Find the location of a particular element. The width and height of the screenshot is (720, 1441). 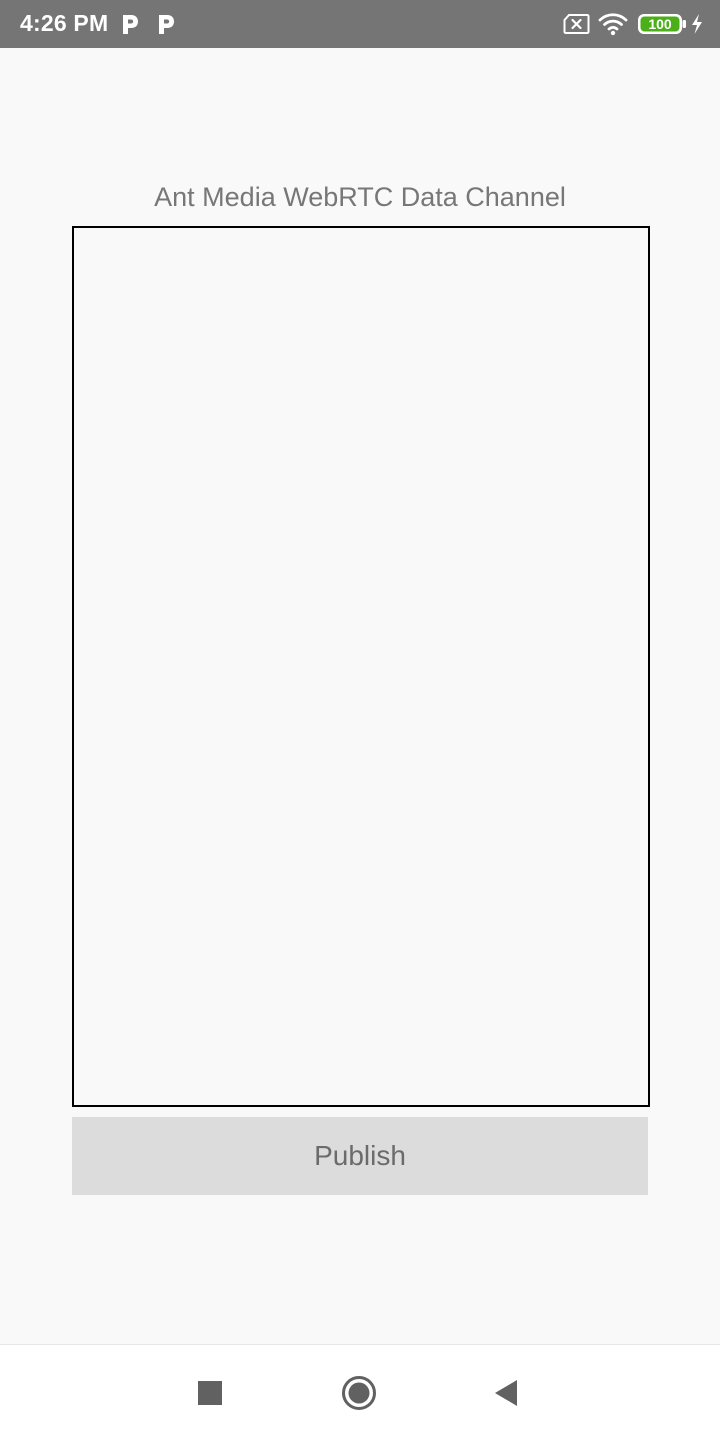

status-time: 4:26 PM is located at coordinates (64, 23).